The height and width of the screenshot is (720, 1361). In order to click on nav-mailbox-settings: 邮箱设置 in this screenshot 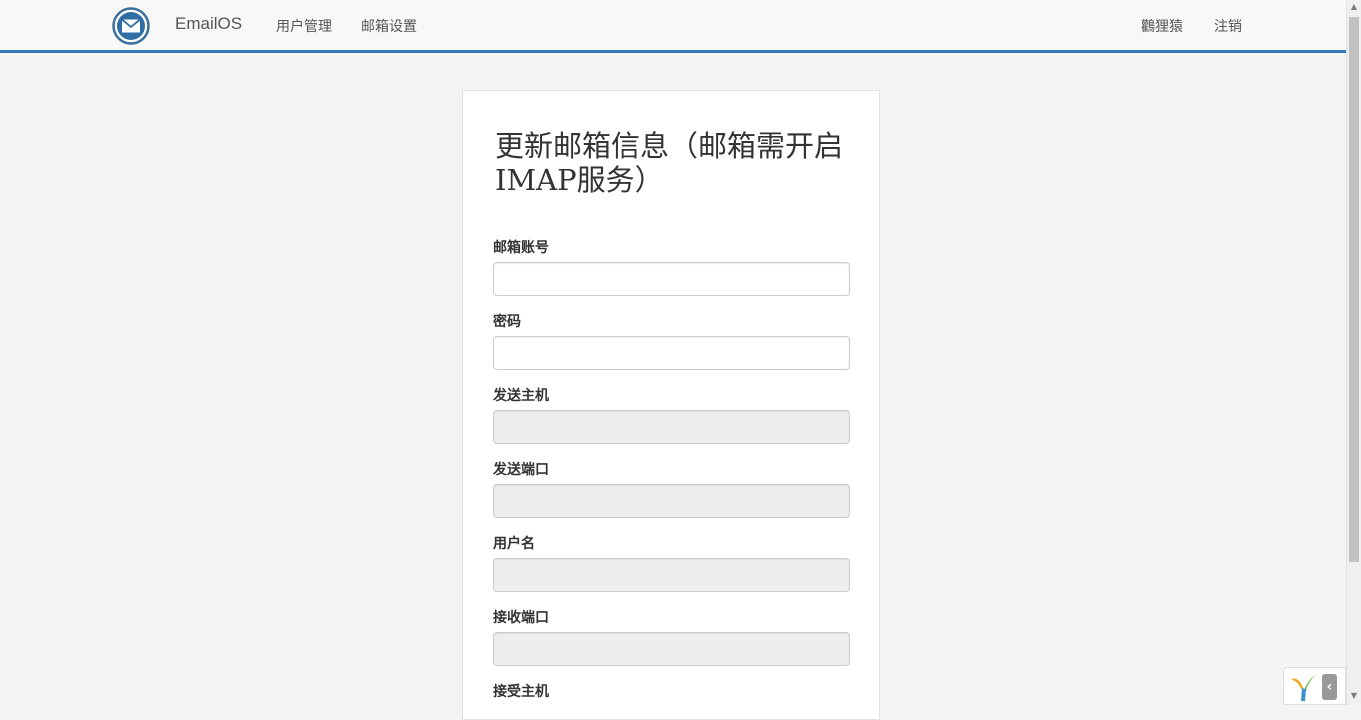, I will do `click(389, 26)`.